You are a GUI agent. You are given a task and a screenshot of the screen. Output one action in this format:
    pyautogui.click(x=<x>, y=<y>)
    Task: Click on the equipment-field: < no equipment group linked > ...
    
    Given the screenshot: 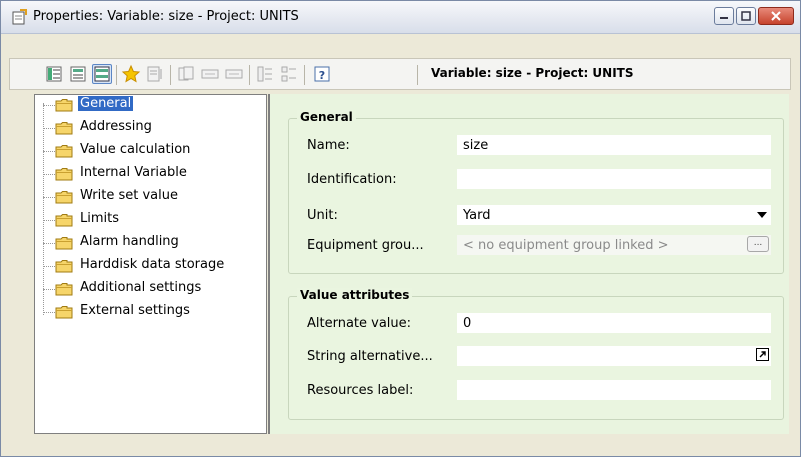 What is the action you would take?
    pyautogui.click(x=614, y=245)
    